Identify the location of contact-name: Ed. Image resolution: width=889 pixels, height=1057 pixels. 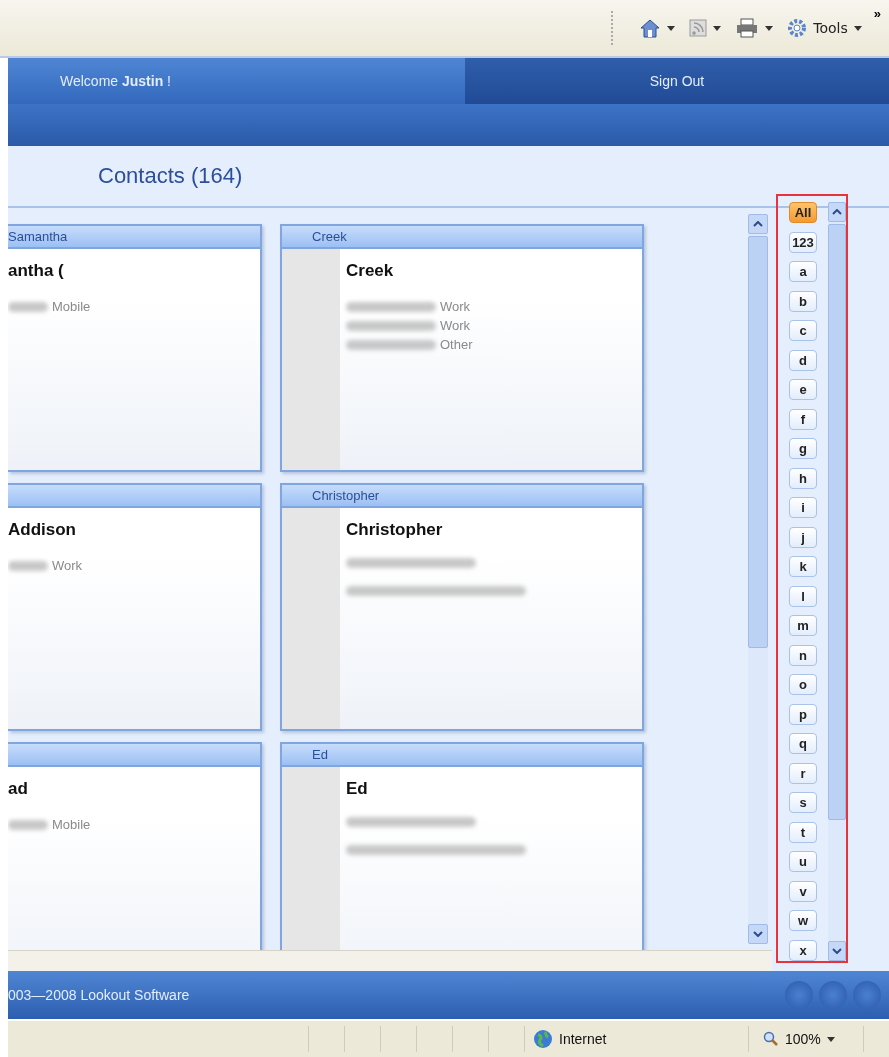
(357, 789).